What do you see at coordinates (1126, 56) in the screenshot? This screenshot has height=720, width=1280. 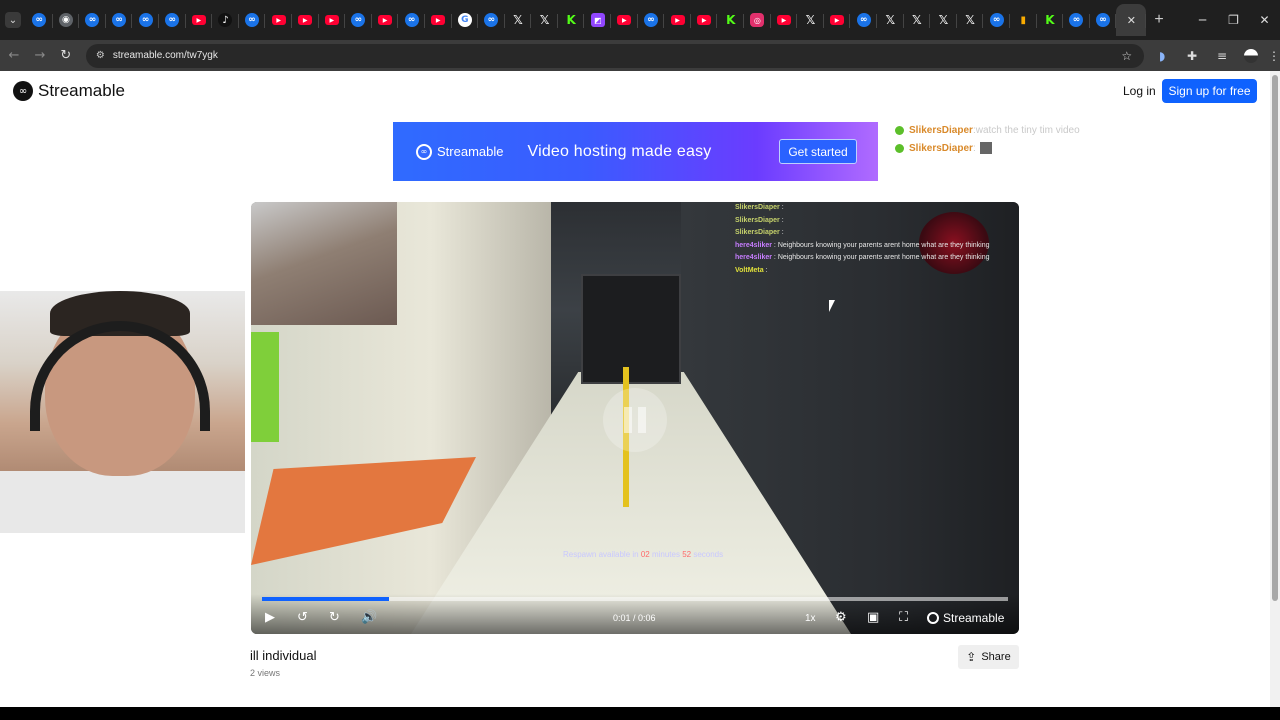 I see `bookmark-star-icon: ☆` at bounding box center [1126, 56].